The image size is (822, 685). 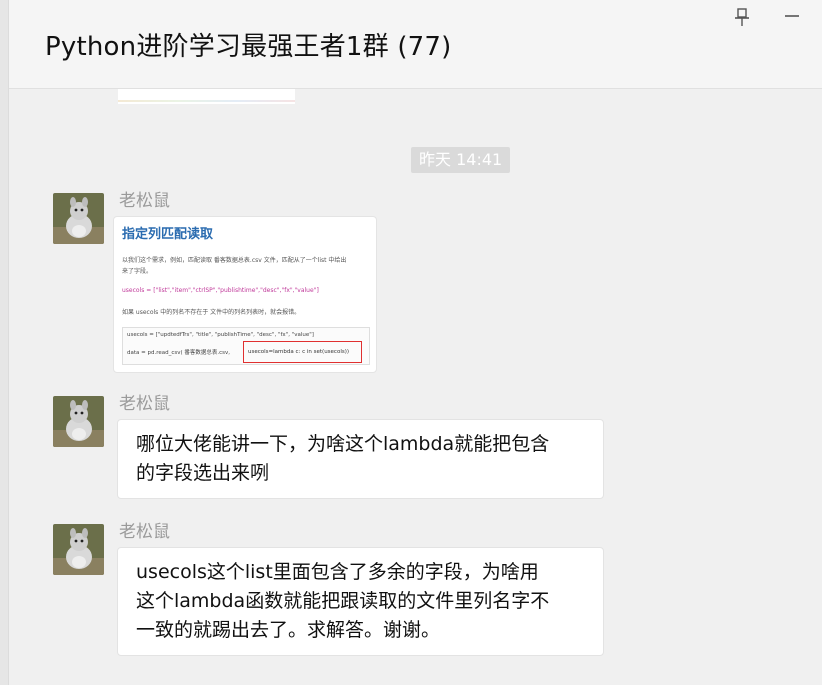 What do you see at coordinates (792, 16) in the screenshot?
I see `minimize-icon` at bounding box center [792, 16].